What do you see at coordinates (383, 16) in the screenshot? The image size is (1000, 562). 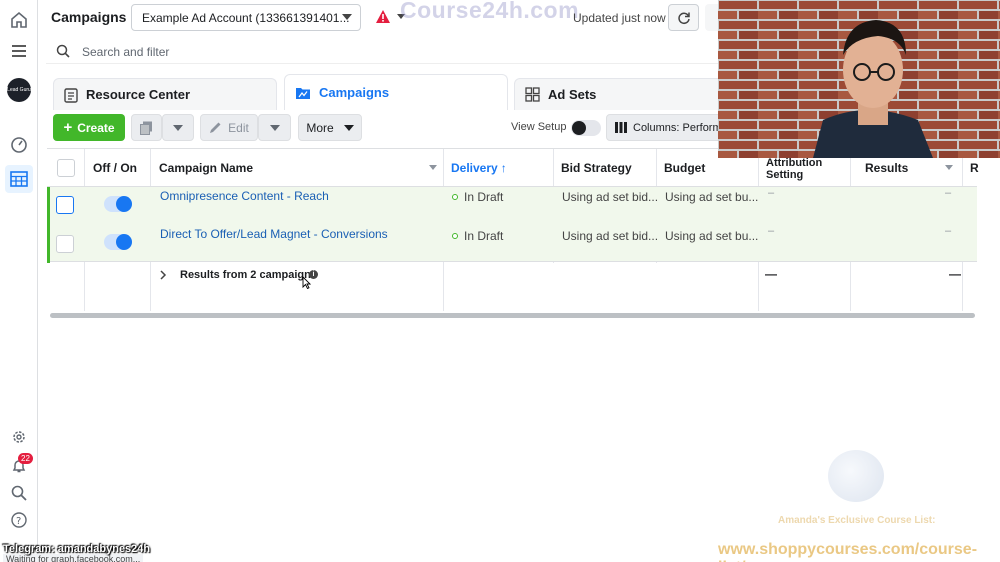 I see `warning-icon` at bounding box center [383, 16].